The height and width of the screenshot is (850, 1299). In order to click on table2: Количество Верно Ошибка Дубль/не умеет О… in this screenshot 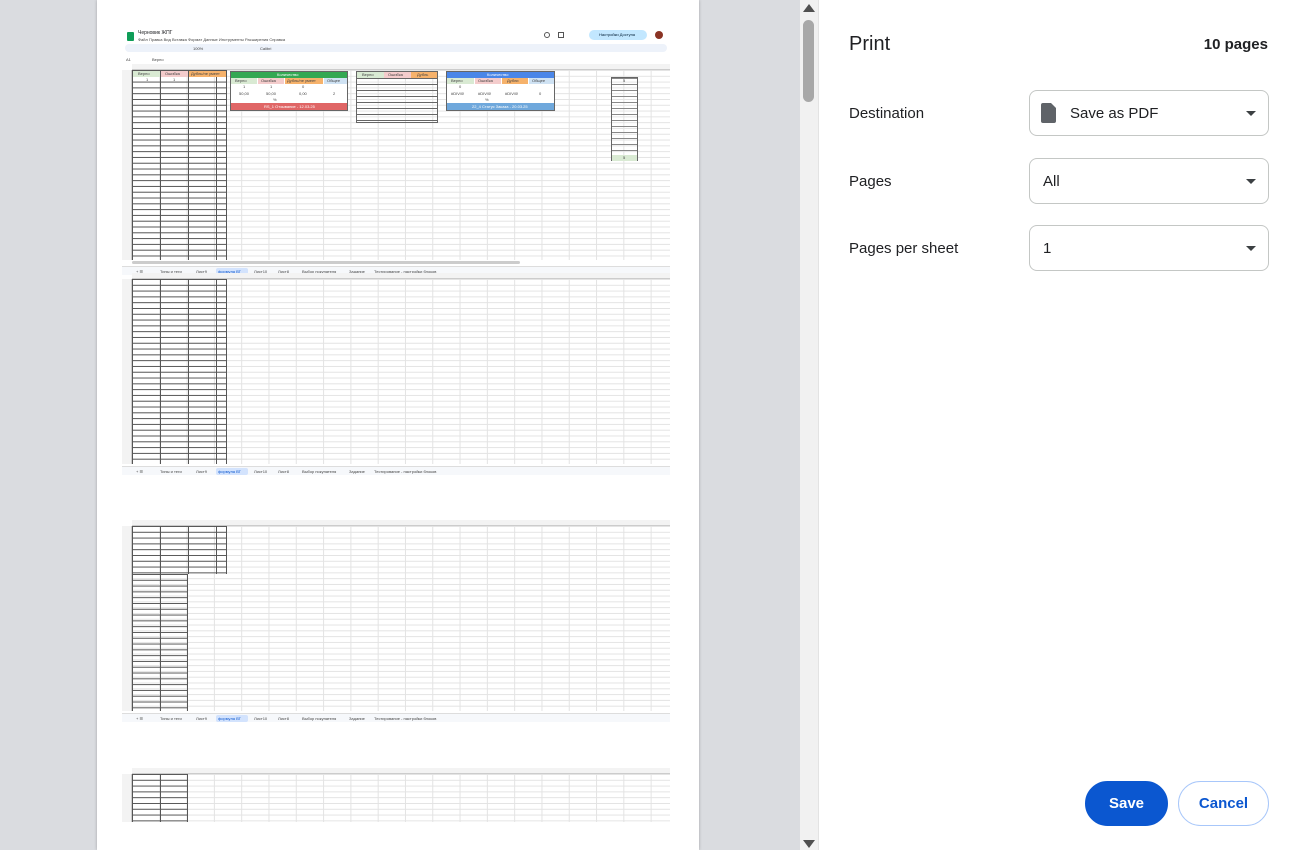, I will do `click(289, 91)`.